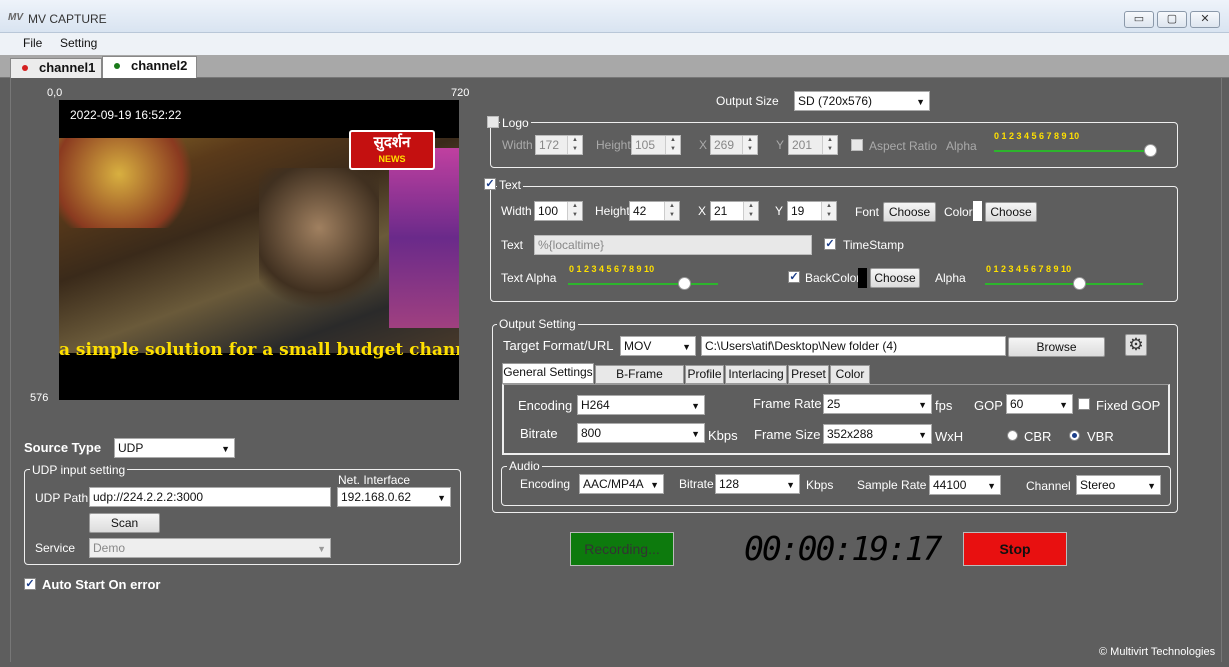 This screenshot has width=1229, height=667. I want to click on tab-channel1-label: channel1, so click(67, 67).